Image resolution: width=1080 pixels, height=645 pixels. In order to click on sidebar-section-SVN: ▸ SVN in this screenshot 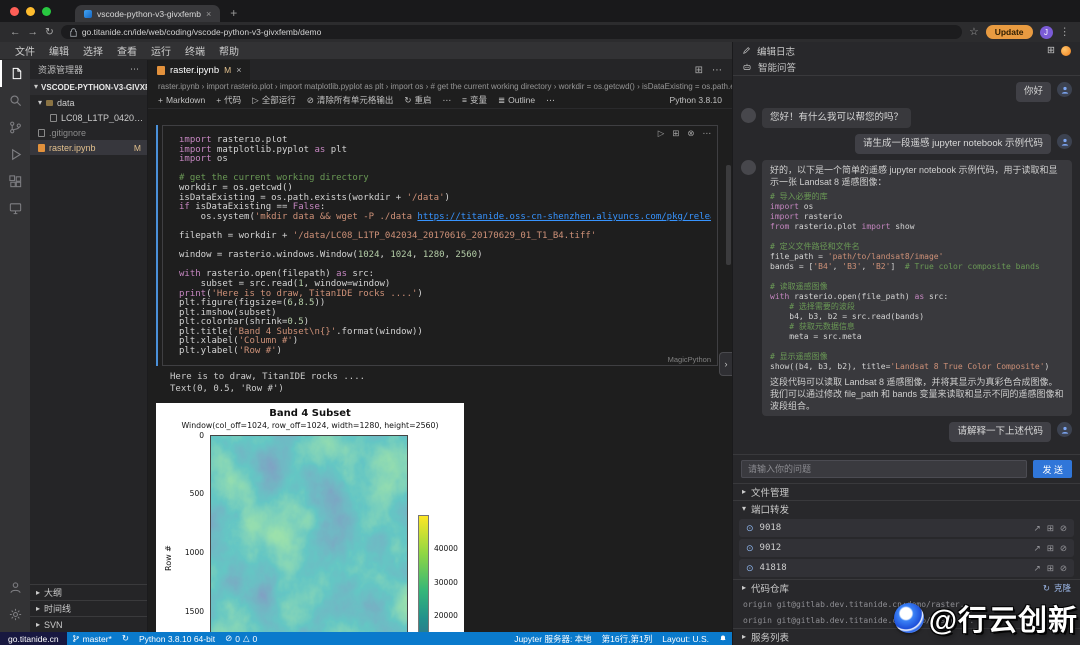, I will do `click(88, 624)`.